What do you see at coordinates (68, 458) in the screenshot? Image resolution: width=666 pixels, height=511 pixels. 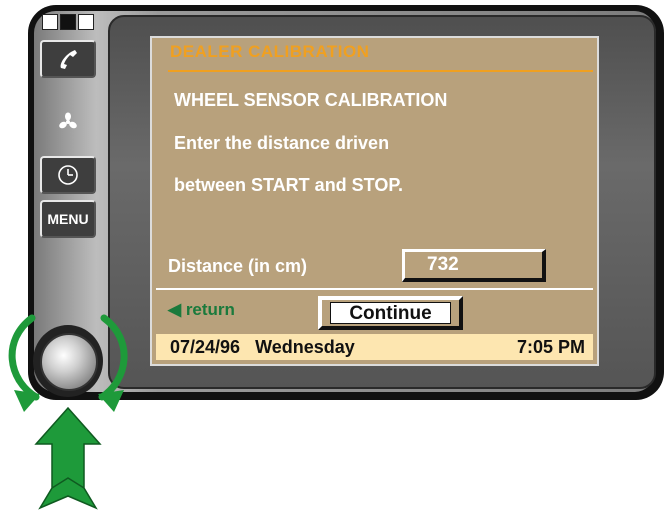 I see `push-arrow-icon` at bounding box center [68, 458].